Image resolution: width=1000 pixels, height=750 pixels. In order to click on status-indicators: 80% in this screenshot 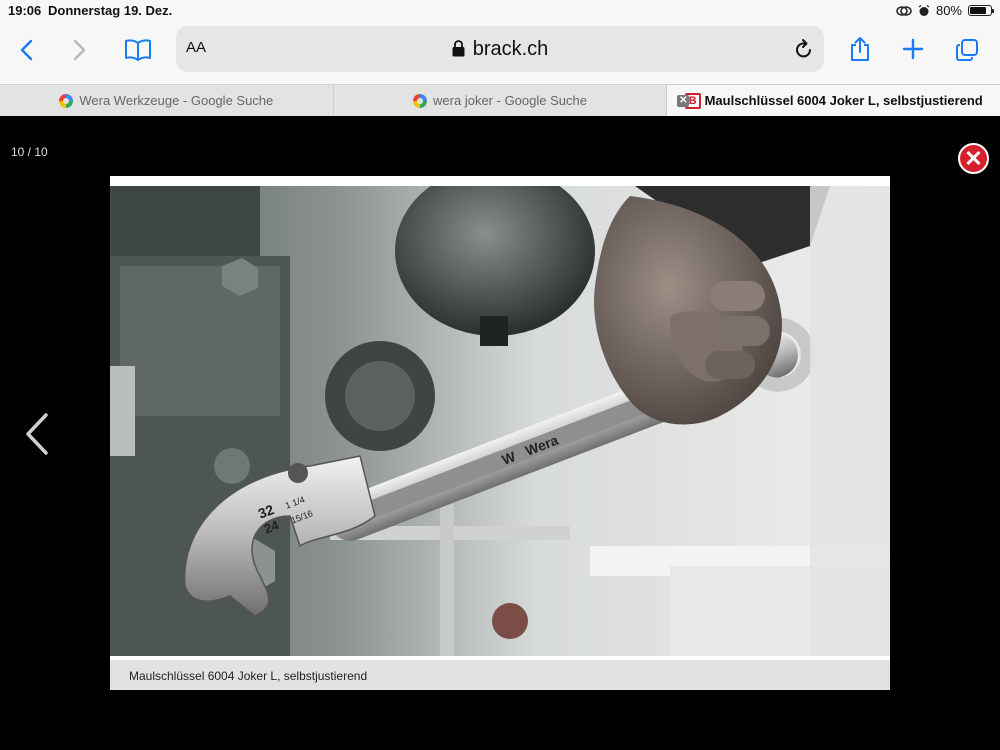, I will do `click(945, 10)`.